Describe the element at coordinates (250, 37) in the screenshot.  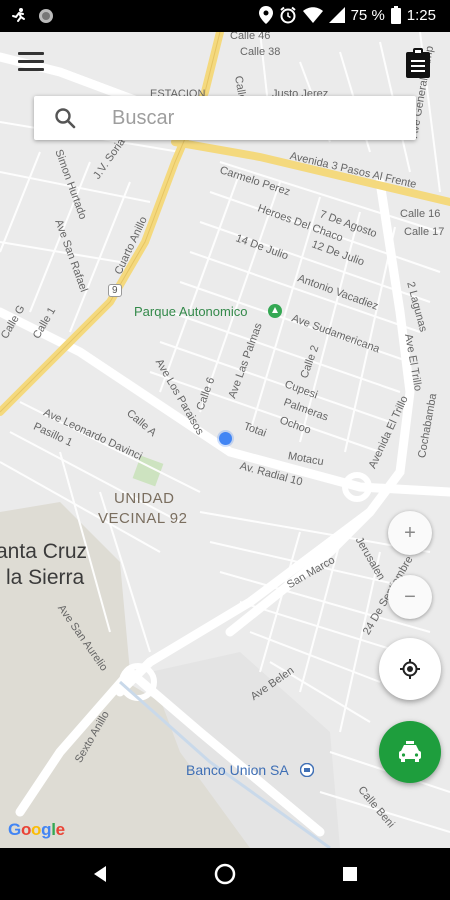
I see `street-label: Calle 46` at that location.